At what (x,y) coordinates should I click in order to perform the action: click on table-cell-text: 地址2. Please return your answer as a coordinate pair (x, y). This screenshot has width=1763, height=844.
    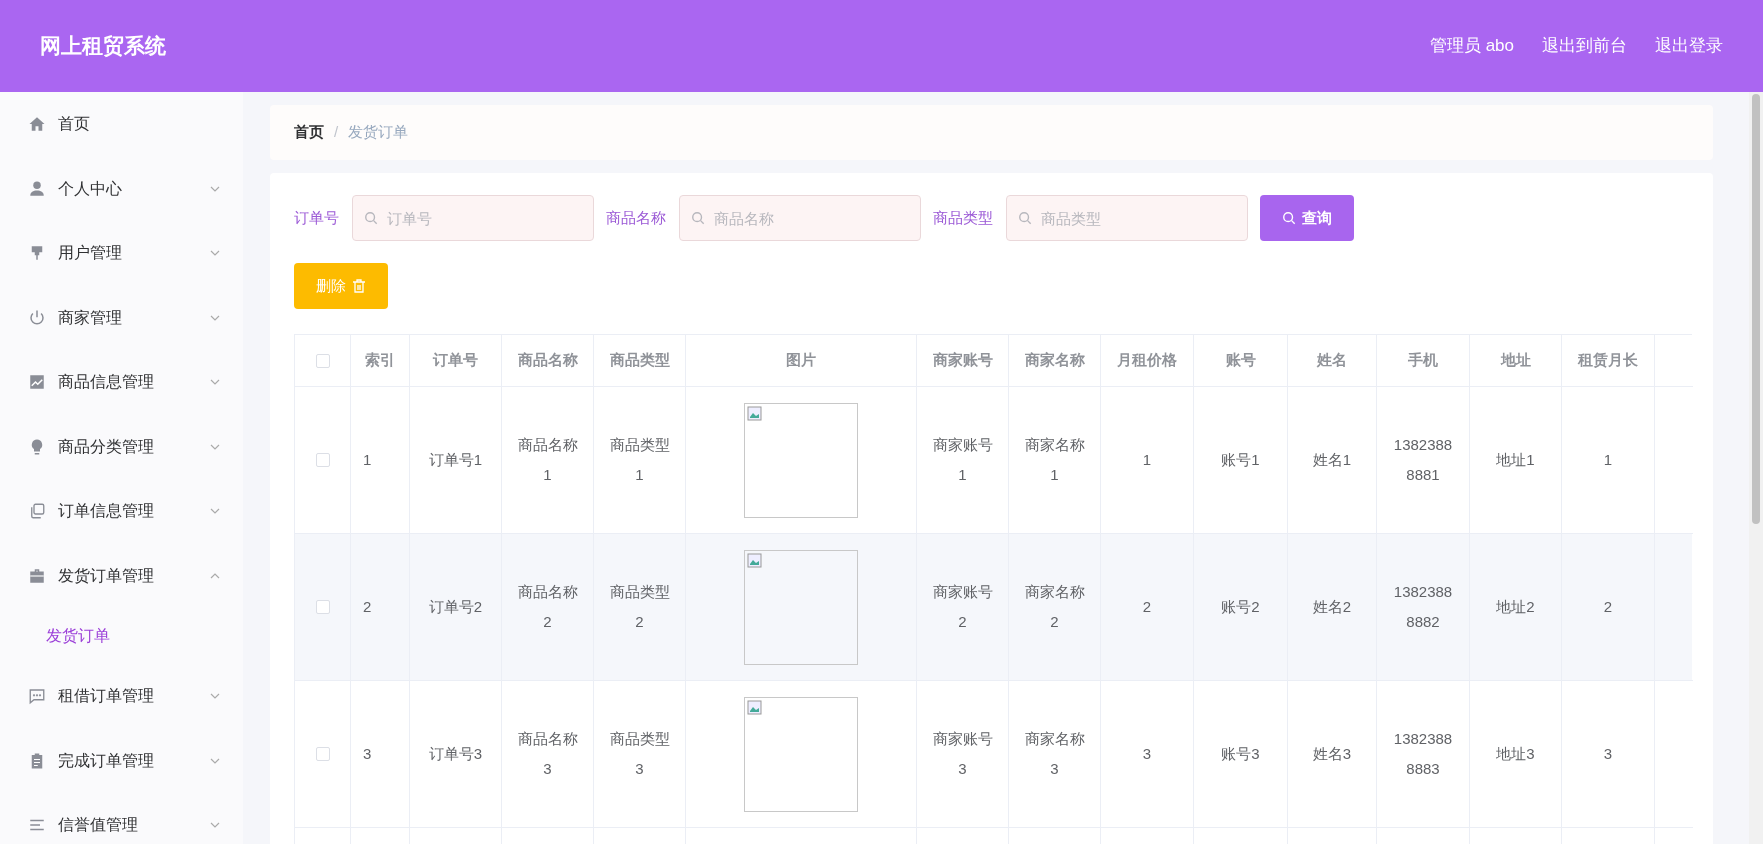
    Looking at the image, I should click on (1515, 607).